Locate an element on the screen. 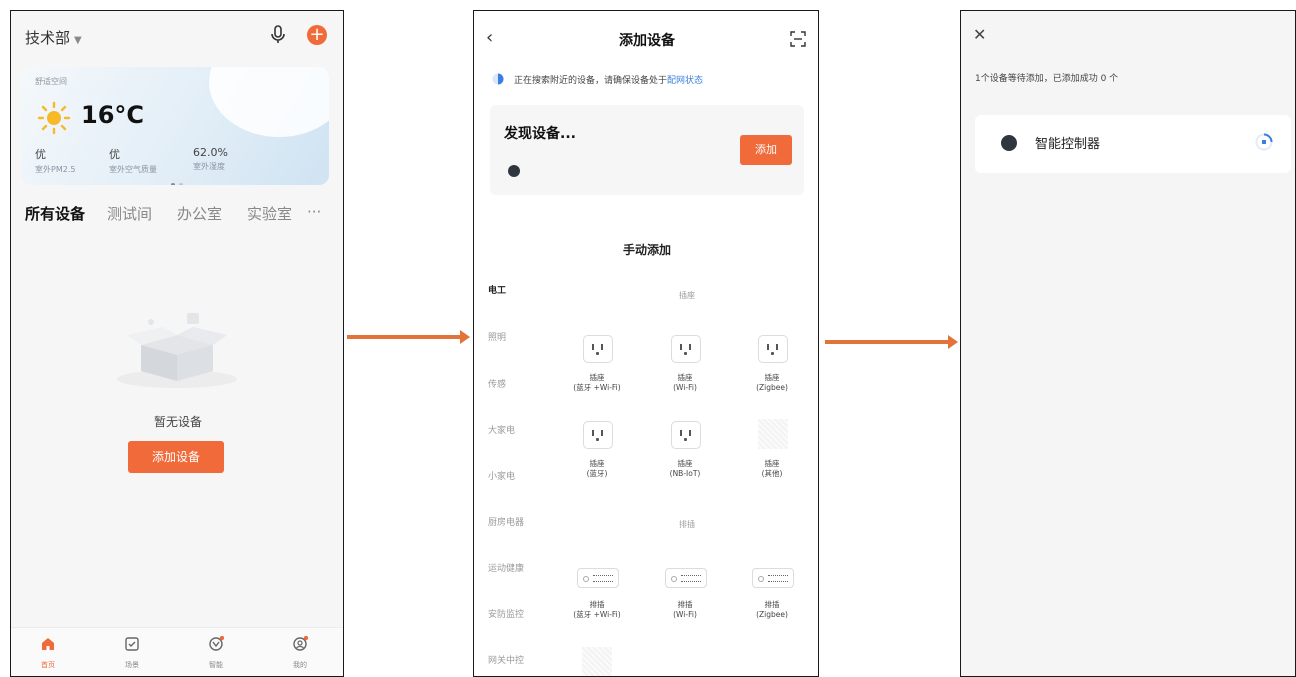 This screenshot has width=1296, height=677. scene-icon is located at coordinates (132, 644).